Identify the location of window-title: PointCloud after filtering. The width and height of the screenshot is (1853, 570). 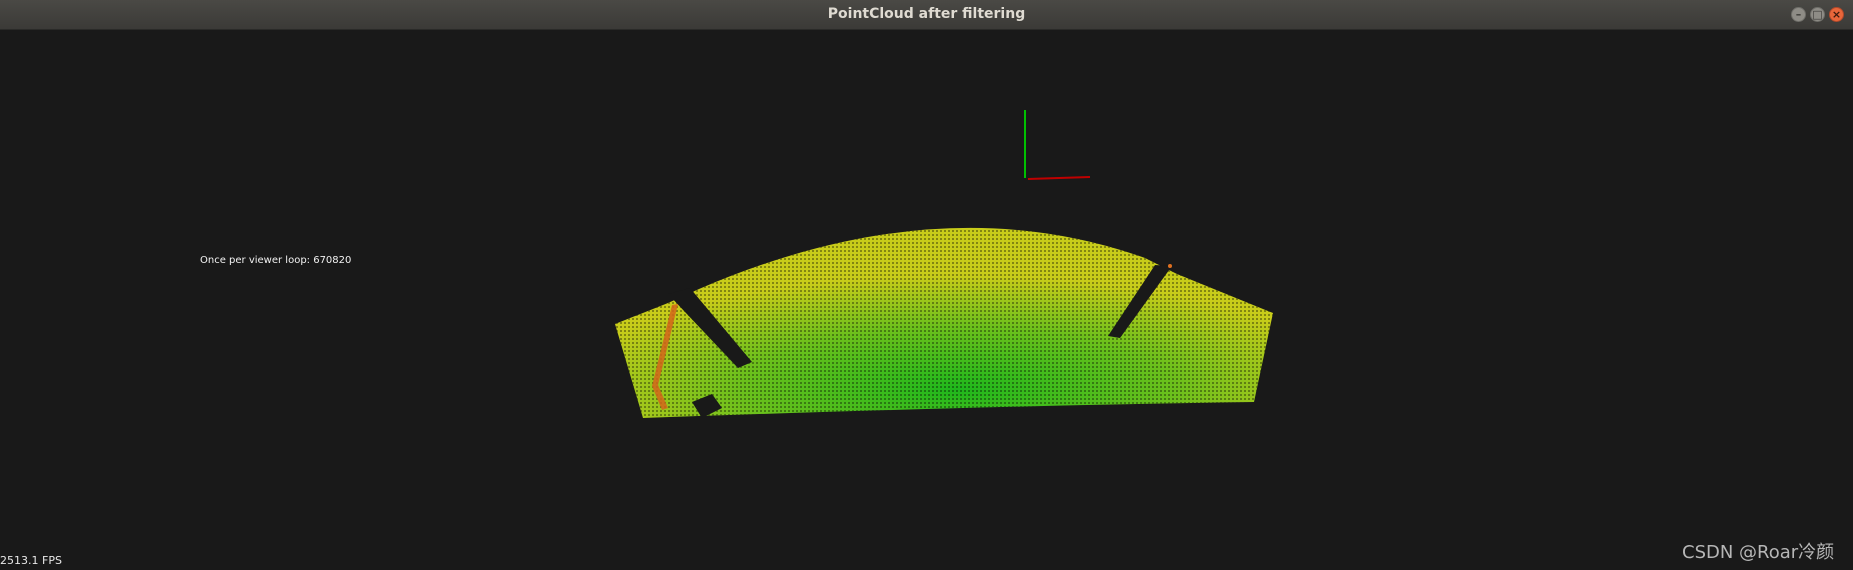
(926, 14).